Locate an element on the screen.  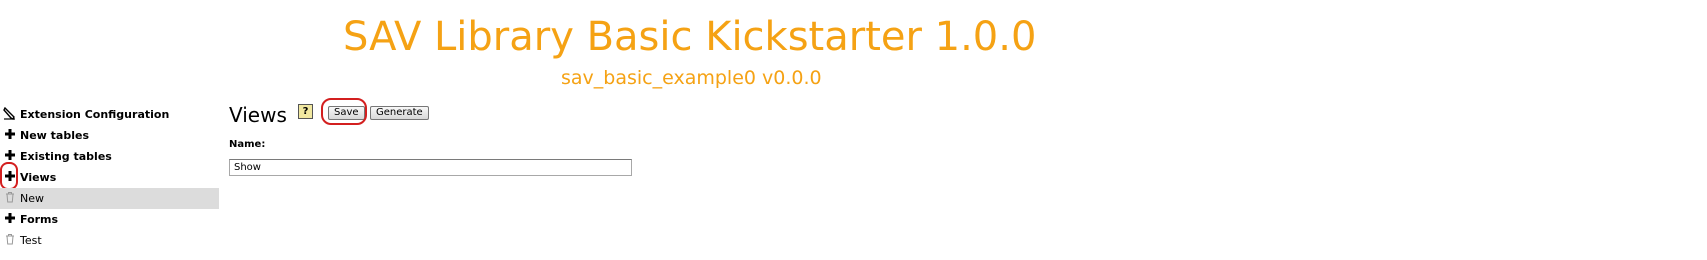
sidebar-item-label: Views is located at coordinates (38, 177).